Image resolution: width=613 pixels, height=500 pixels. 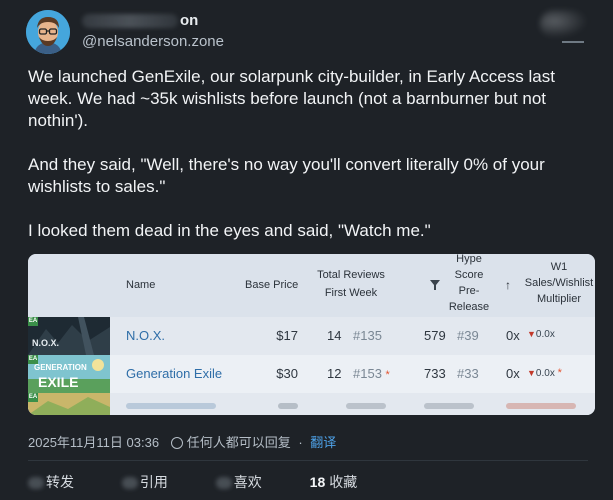 What do you see at coordinates (69, 404) in the screenshot?
I see `game-thumbnail: EA` at bounding box center [69, 404].